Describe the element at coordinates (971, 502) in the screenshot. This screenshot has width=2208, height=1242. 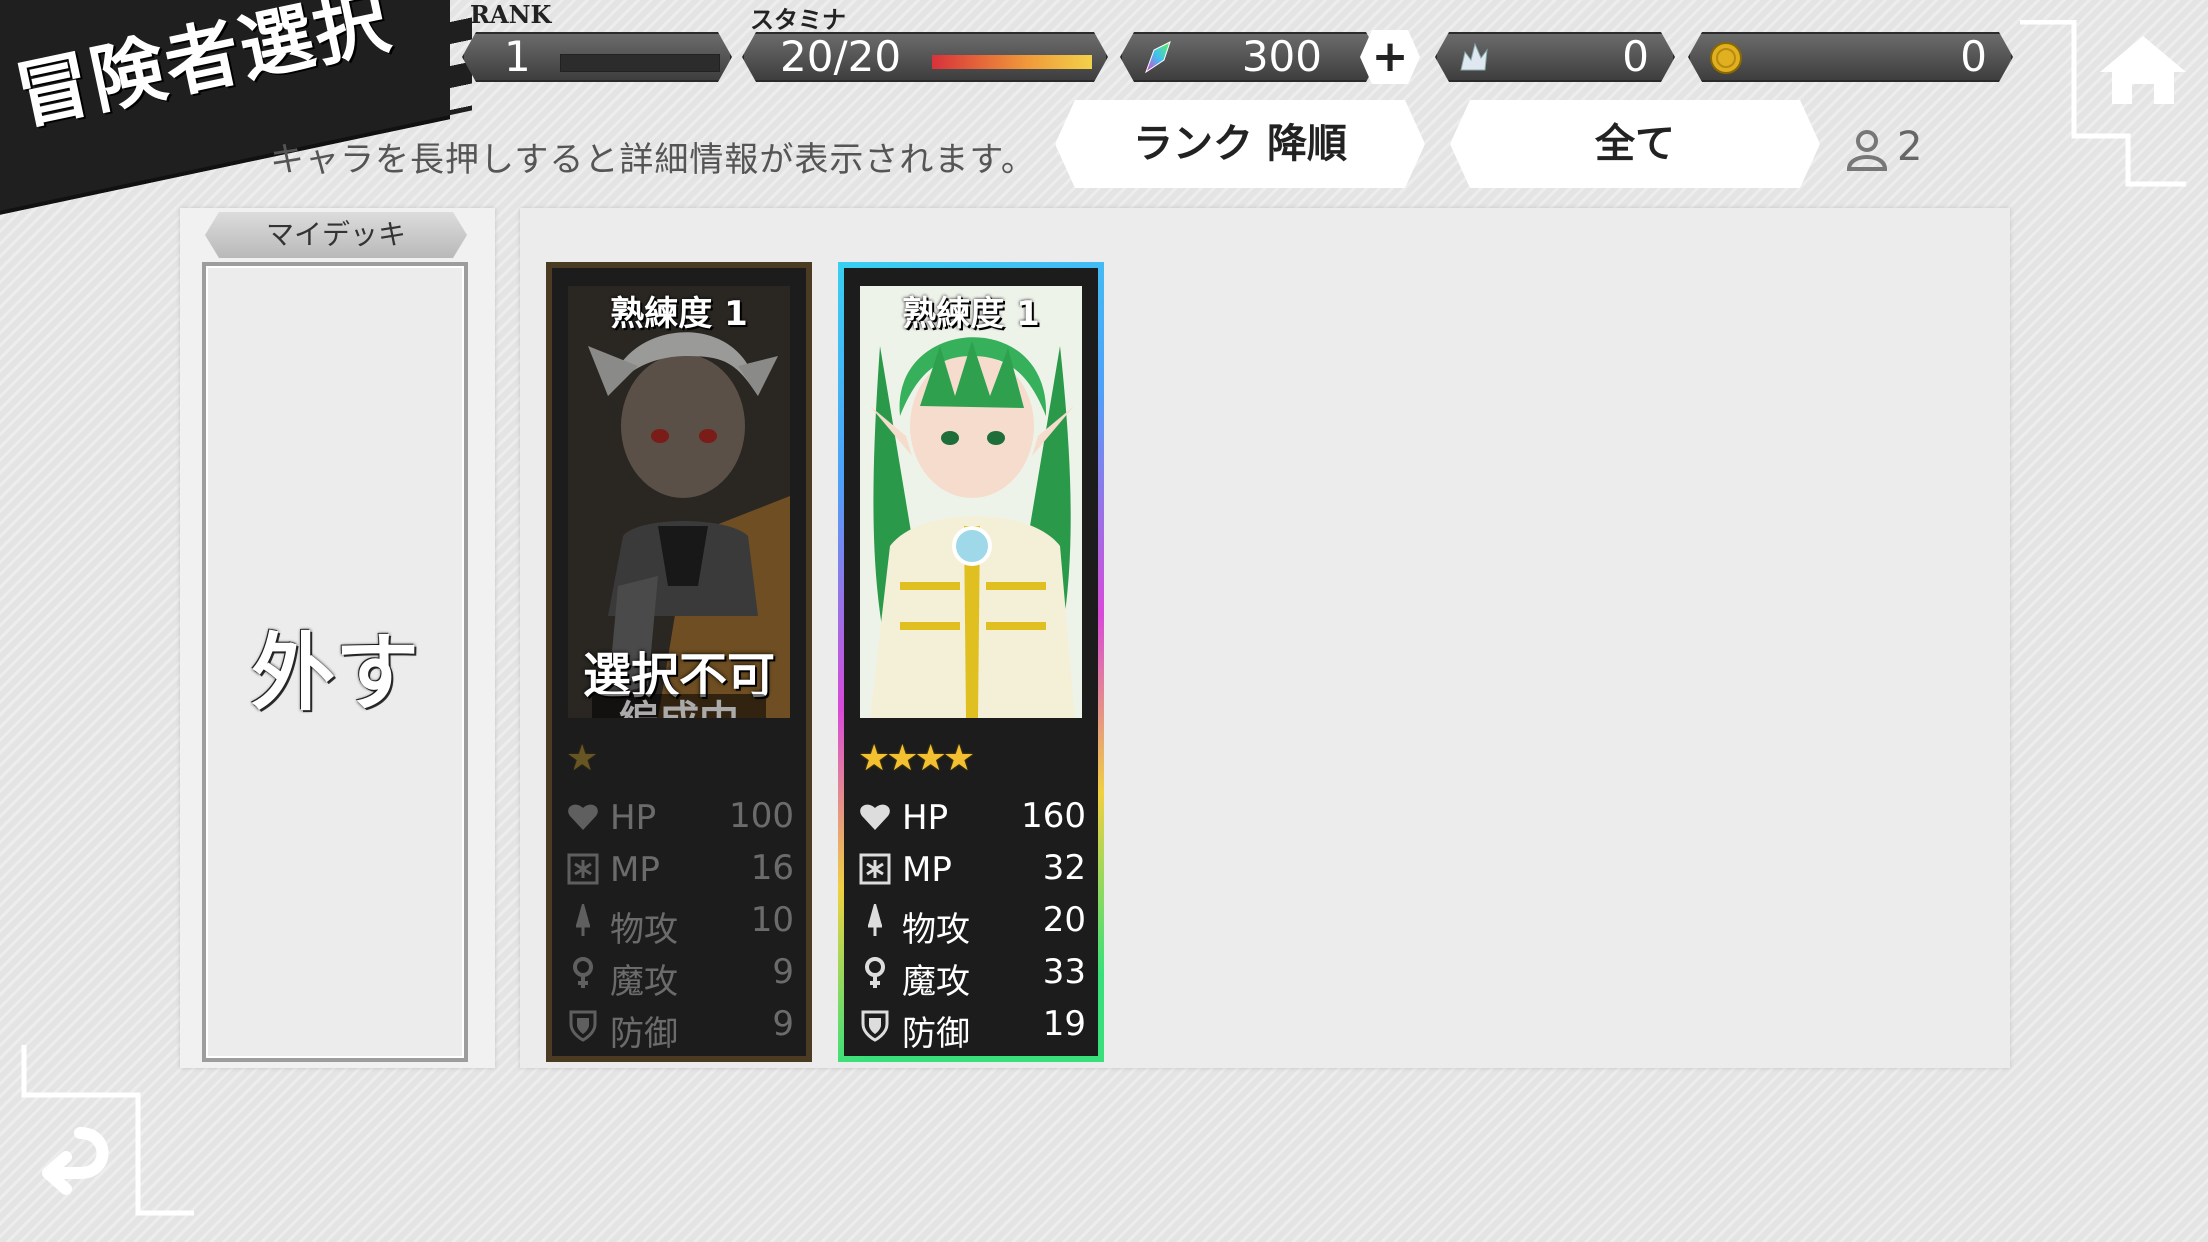
I see `character-portrait: 熟練度 1` at that location.